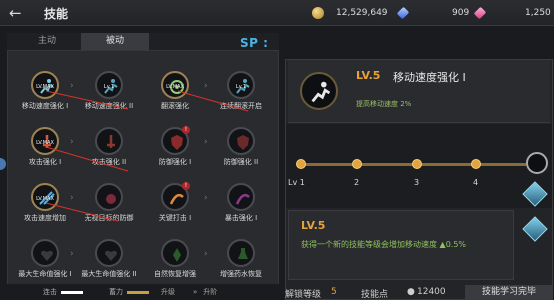 This screenshot has width=554, height=300. I want to click on track-label: 4, so click(476, 182).